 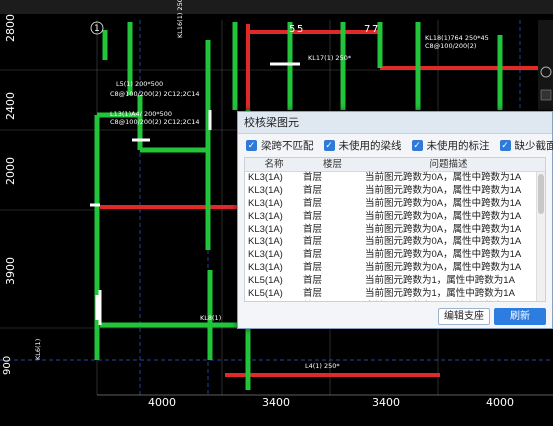 I want to click on grid-bubble-7a: 7, so click(x=367, y=29).